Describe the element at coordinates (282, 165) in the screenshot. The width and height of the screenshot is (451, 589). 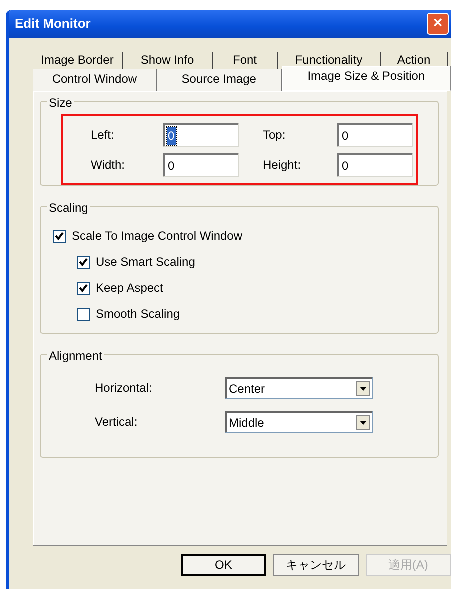
I see `field-label: Height:` at that location.